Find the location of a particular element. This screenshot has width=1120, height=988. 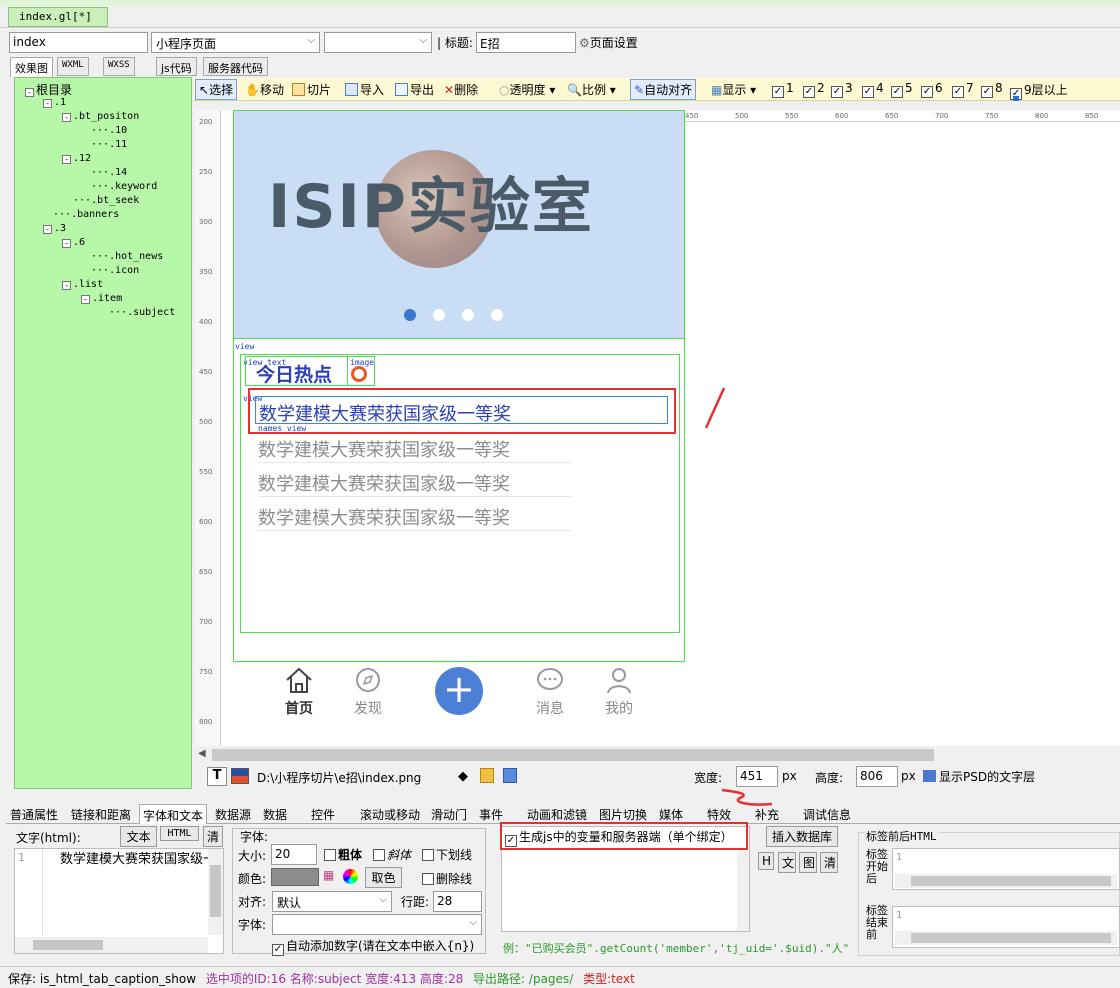

tree-node: ···.bt_seek is located at coordinates (106, 200).